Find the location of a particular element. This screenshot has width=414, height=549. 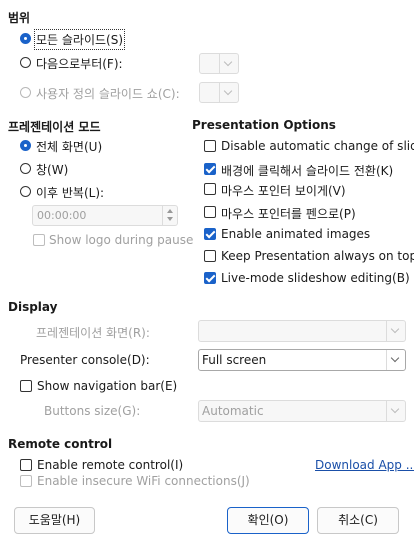

ok-button: 확인(O) is located at coordinates (268, 520).